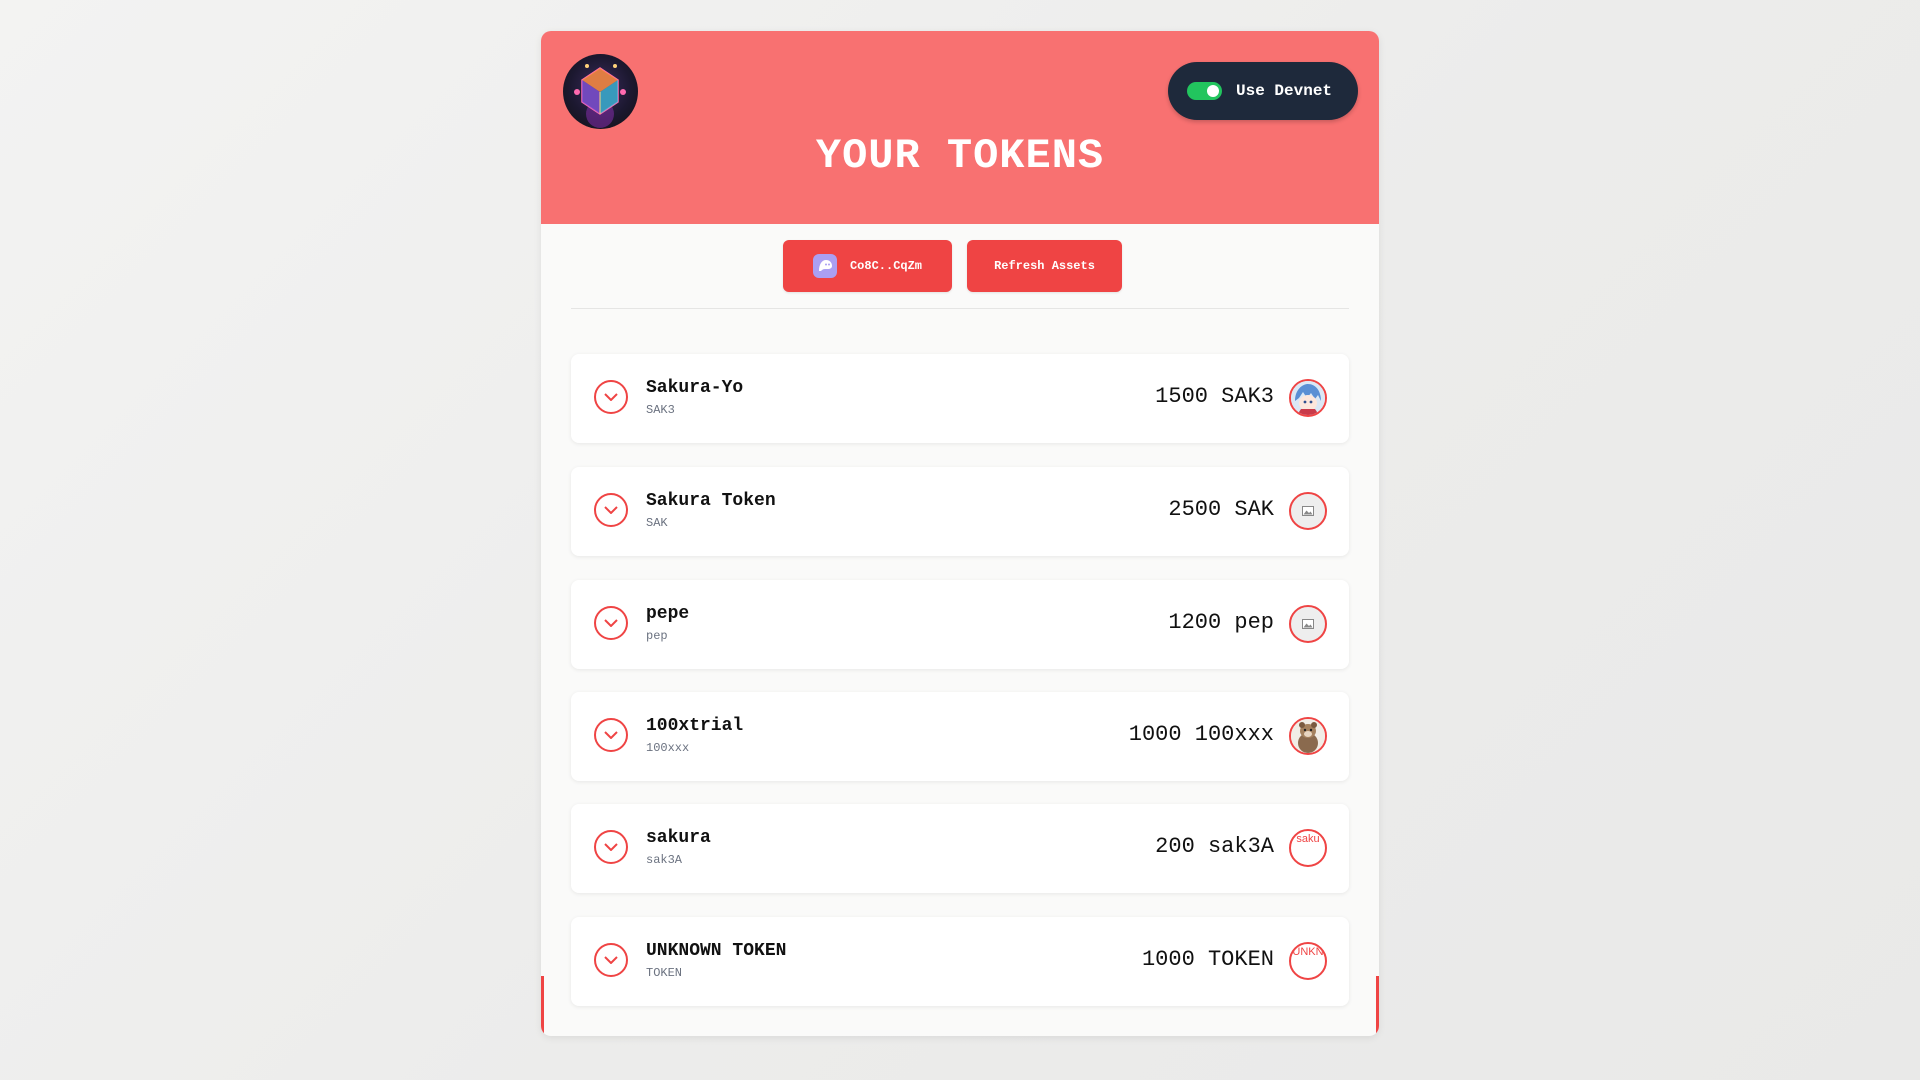 The height and width of the screenshot is (1080, 1920). Describe the element at coordinates (885, 266) in the screenshot. I see `wallet-address: Co8C..CqZm` at that location.